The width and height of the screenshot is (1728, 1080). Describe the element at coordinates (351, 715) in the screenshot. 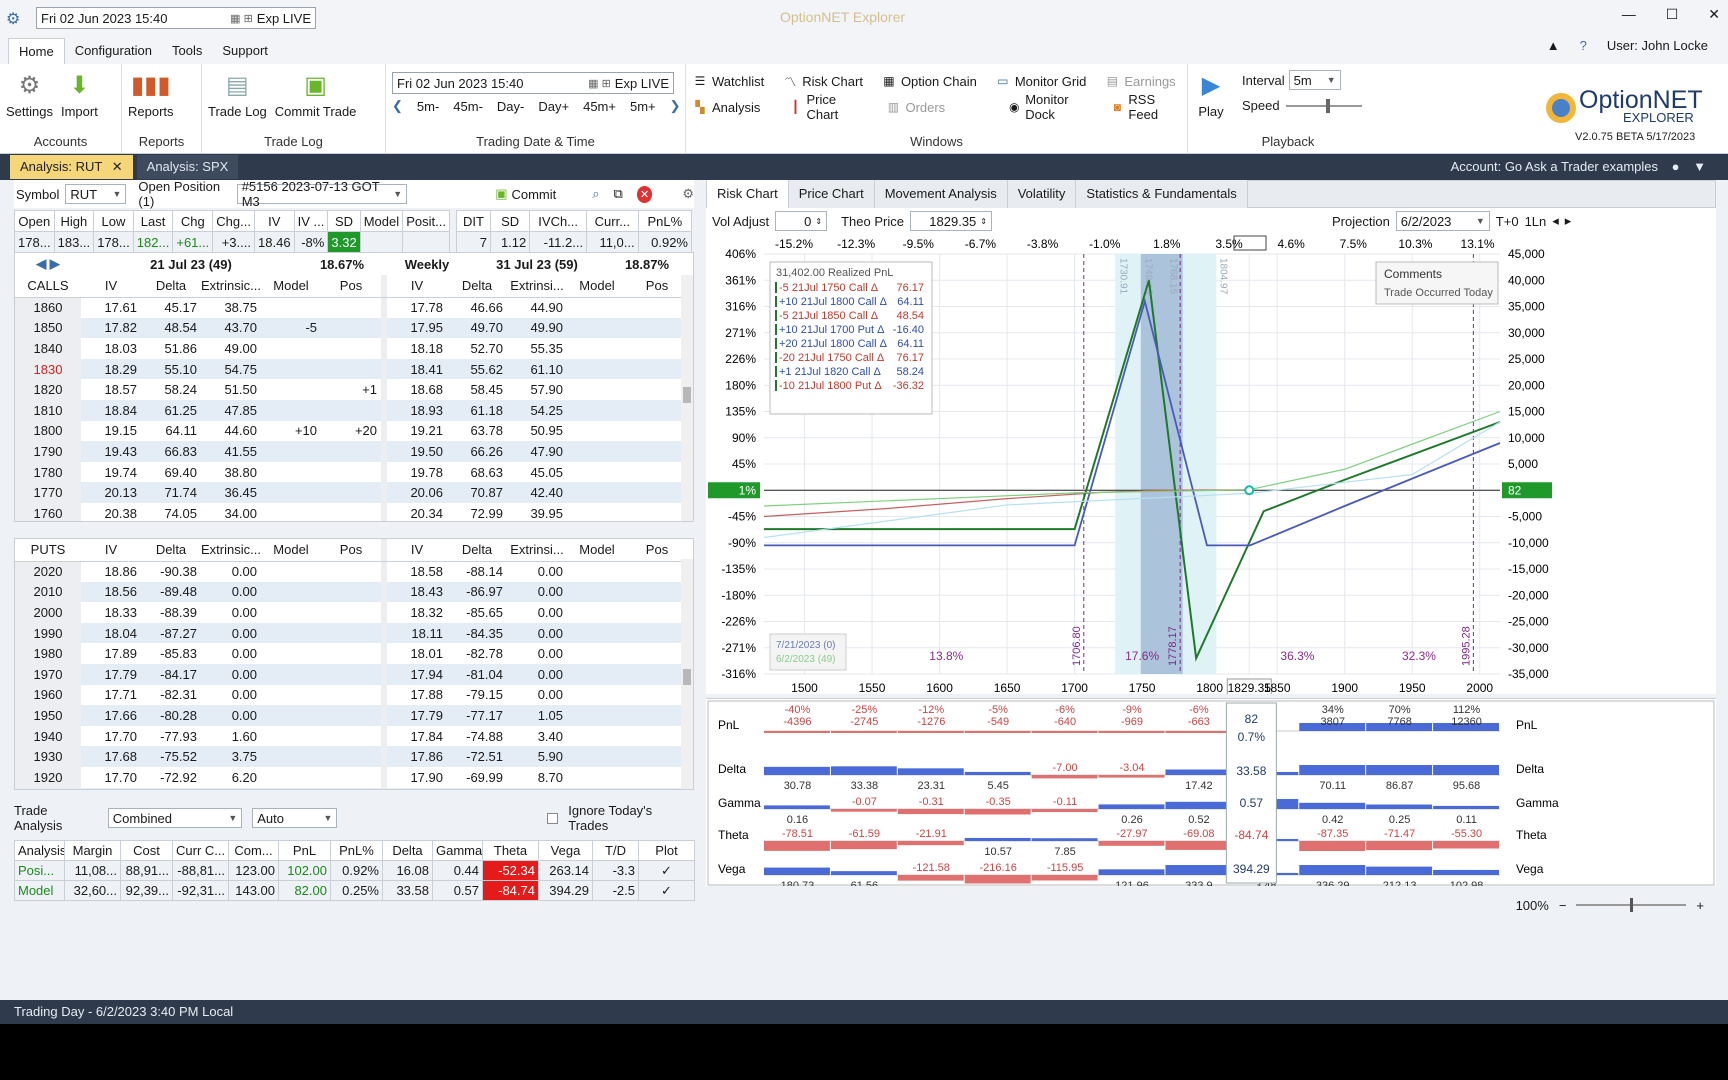

I see `chain-row: 1950 17.66 -80.28 0.00 17.79 -77.17 1.05` at that location.